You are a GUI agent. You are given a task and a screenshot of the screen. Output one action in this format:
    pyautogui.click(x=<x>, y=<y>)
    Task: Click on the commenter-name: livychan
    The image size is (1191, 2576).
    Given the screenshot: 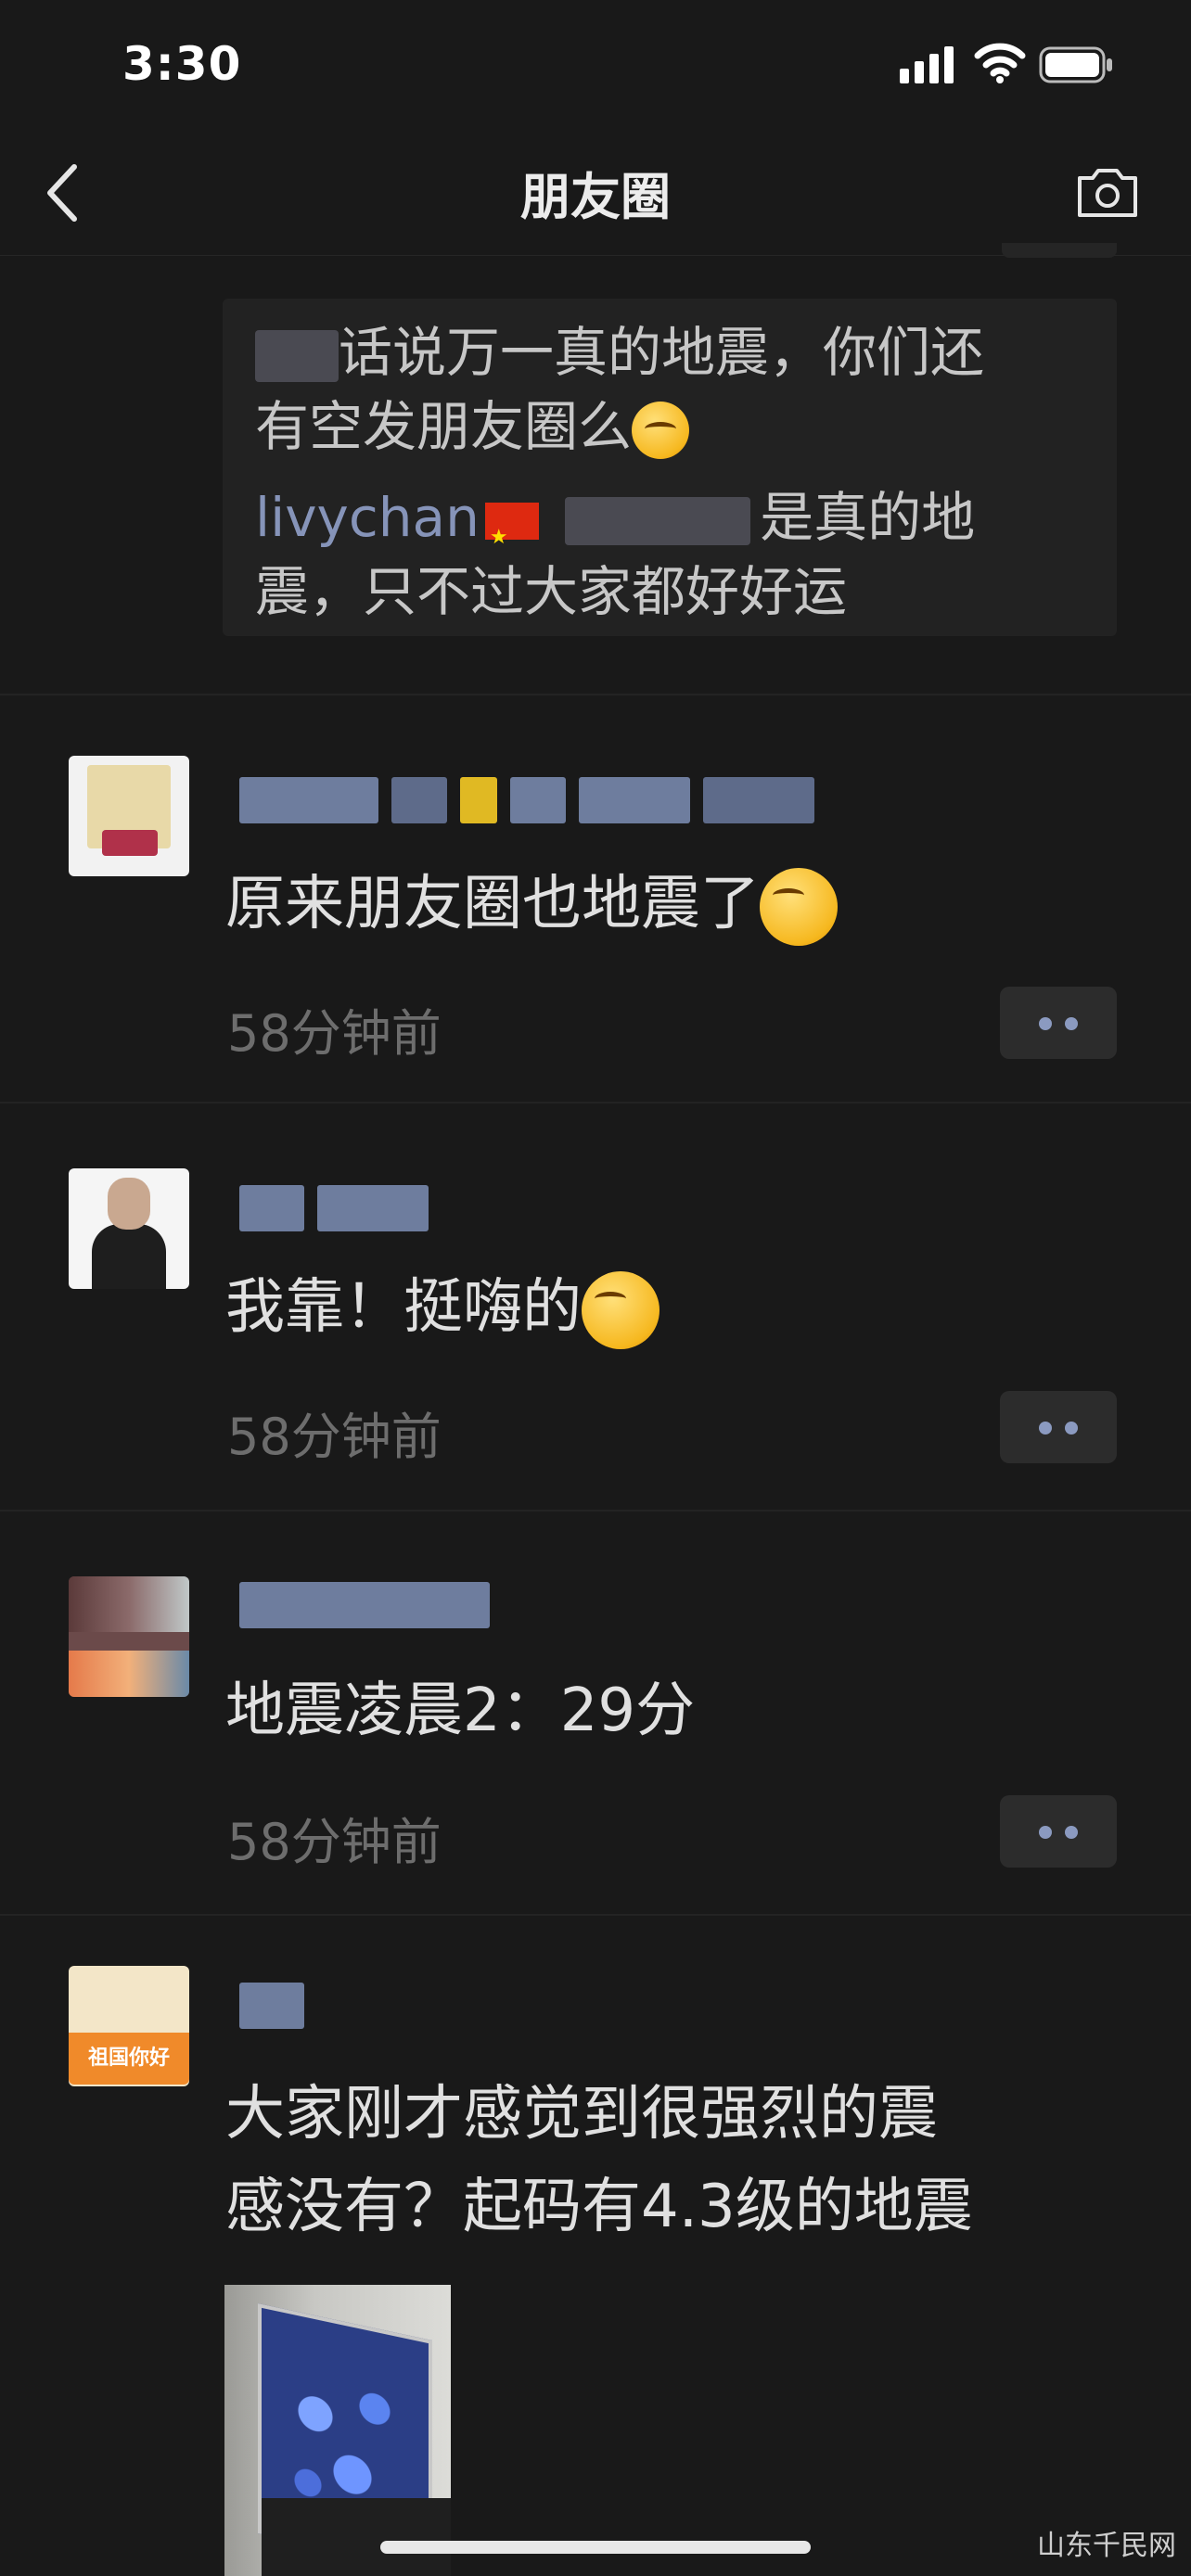 What is the action you would take?
    pyautogui.click(x=367, y=518)
    